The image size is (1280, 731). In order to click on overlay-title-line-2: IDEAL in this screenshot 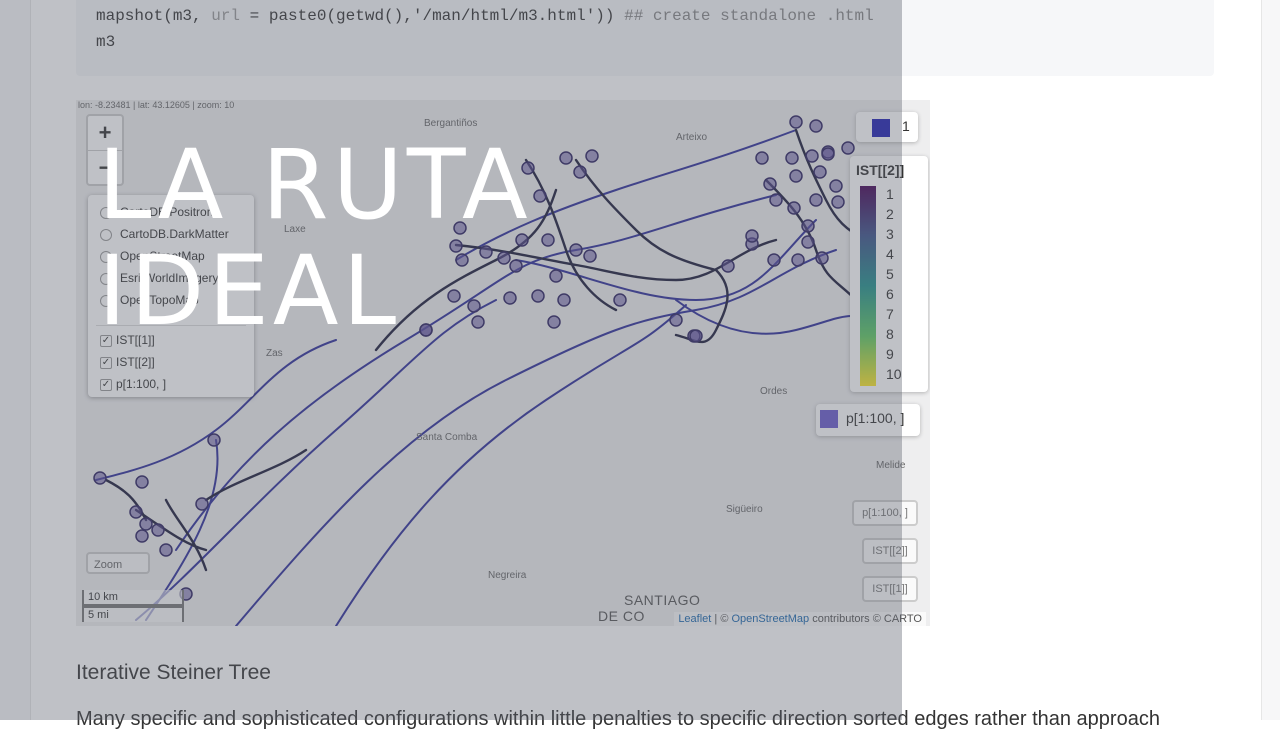, I will do `click(249, 291)`.